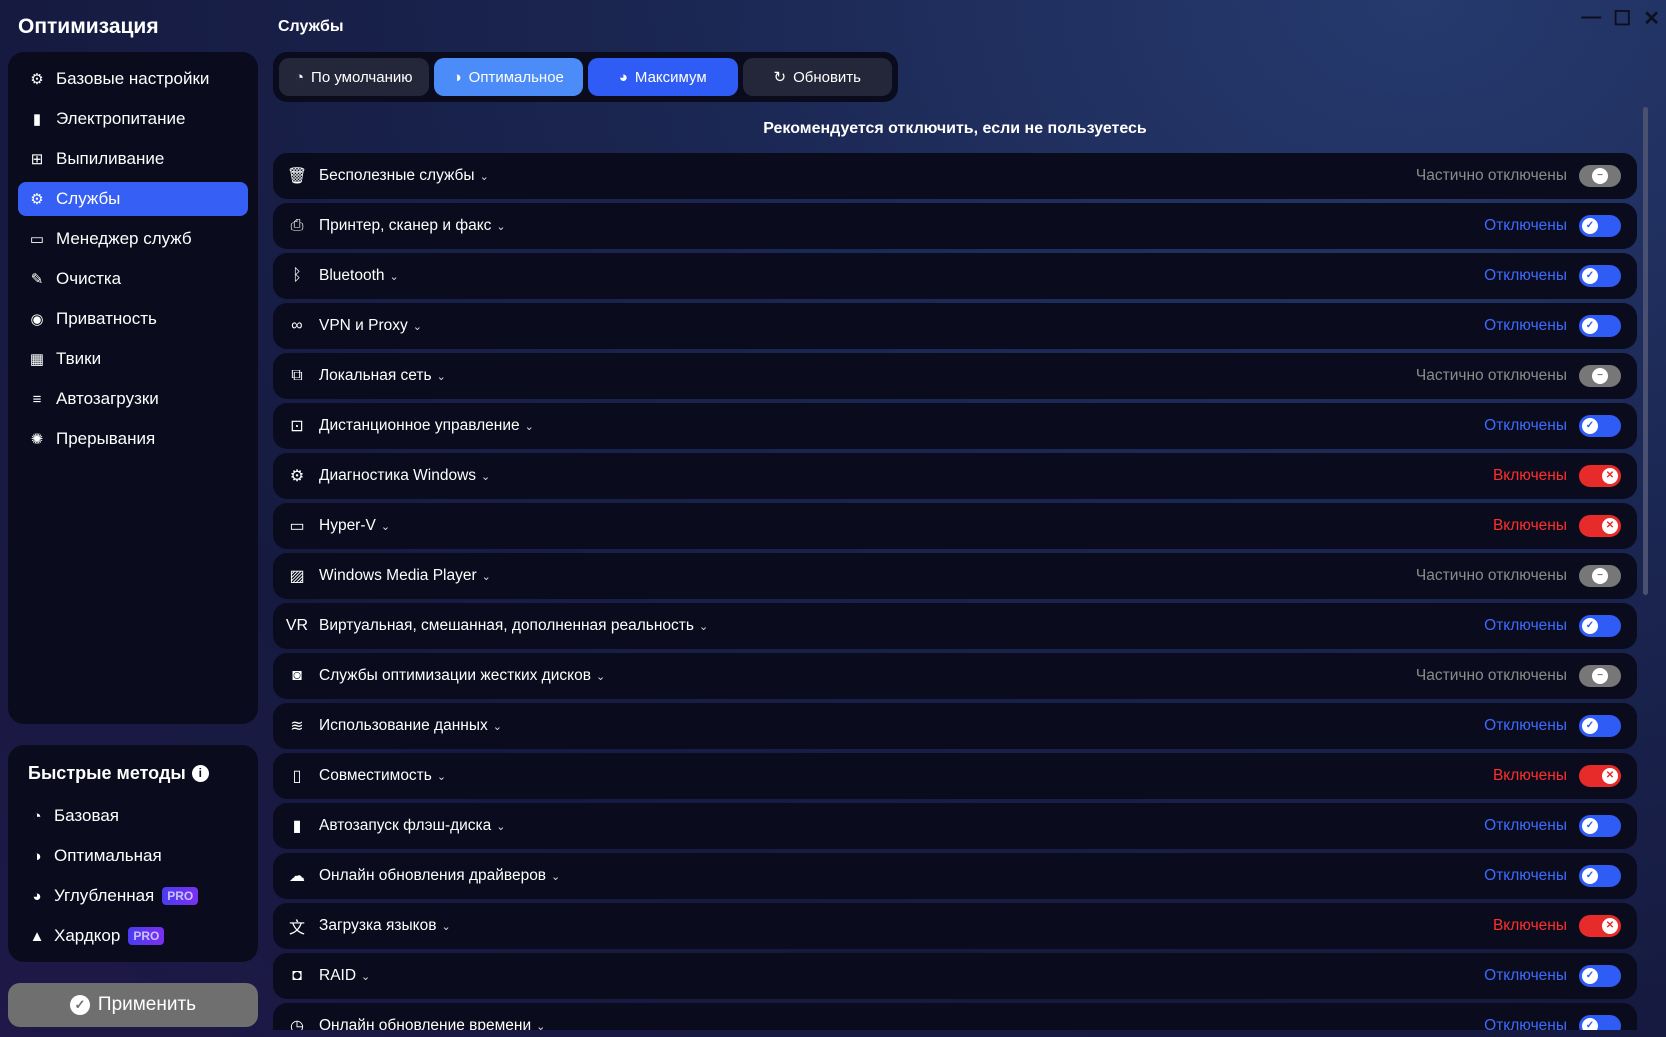 The image size is (1666, 1037). What do you see at coordinates (398, 576) in the screenshot?
I see `service-name: Windows Media Player` at bounding box center [398, 576].